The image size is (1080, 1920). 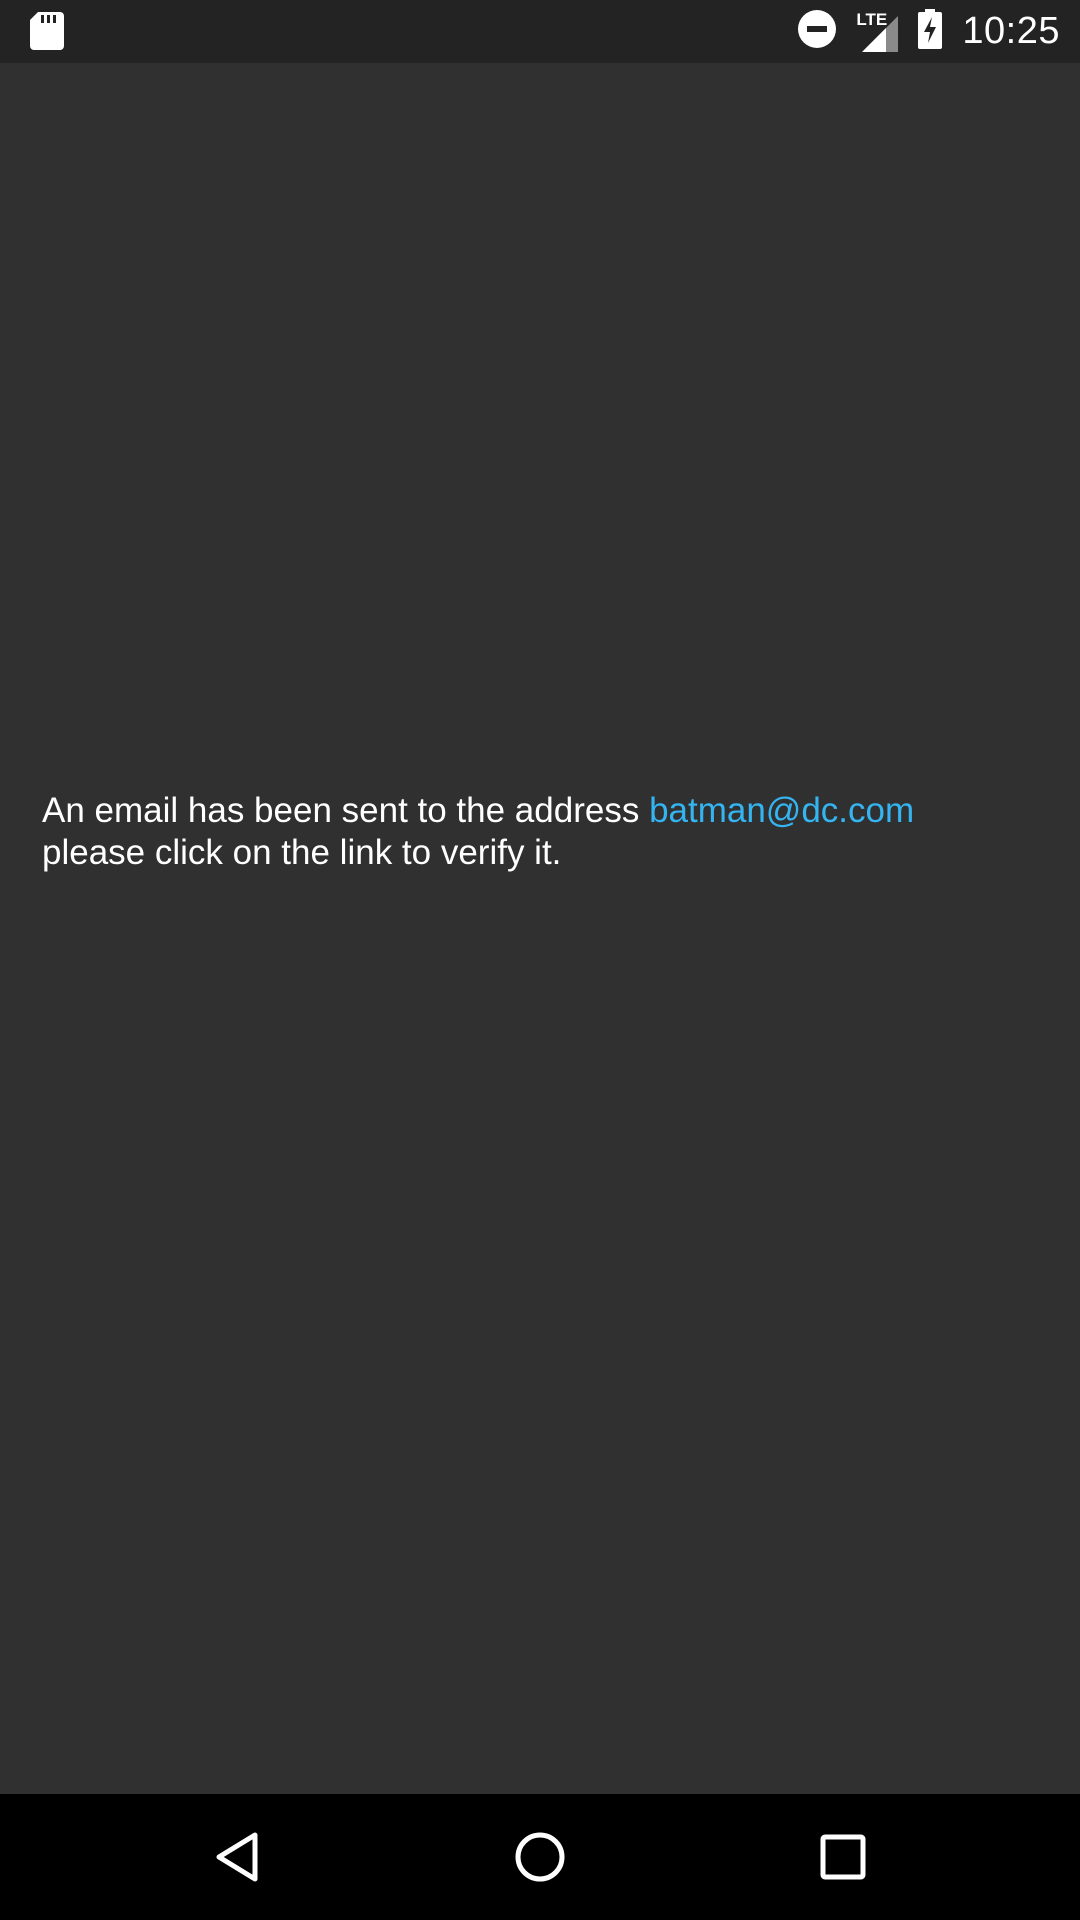 I want to click on back-triangle-icon, so click(x=237, y=1857).